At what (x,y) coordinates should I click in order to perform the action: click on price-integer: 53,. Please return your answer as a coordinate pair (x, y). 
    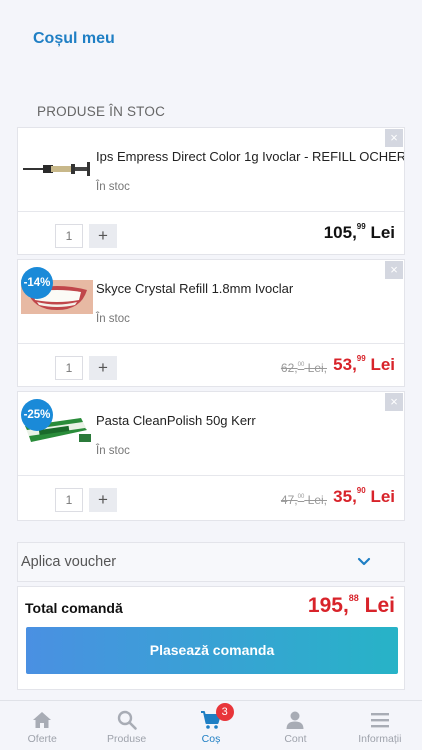
    Looking at the image, I should click on (345, 364).